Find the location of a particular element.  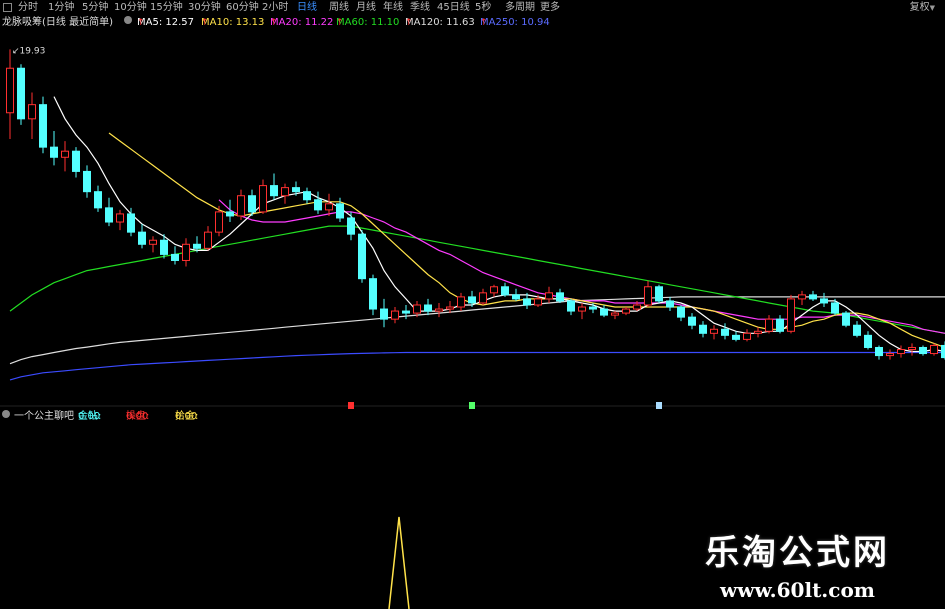

ma120-line is located at coordinates (477, 330).